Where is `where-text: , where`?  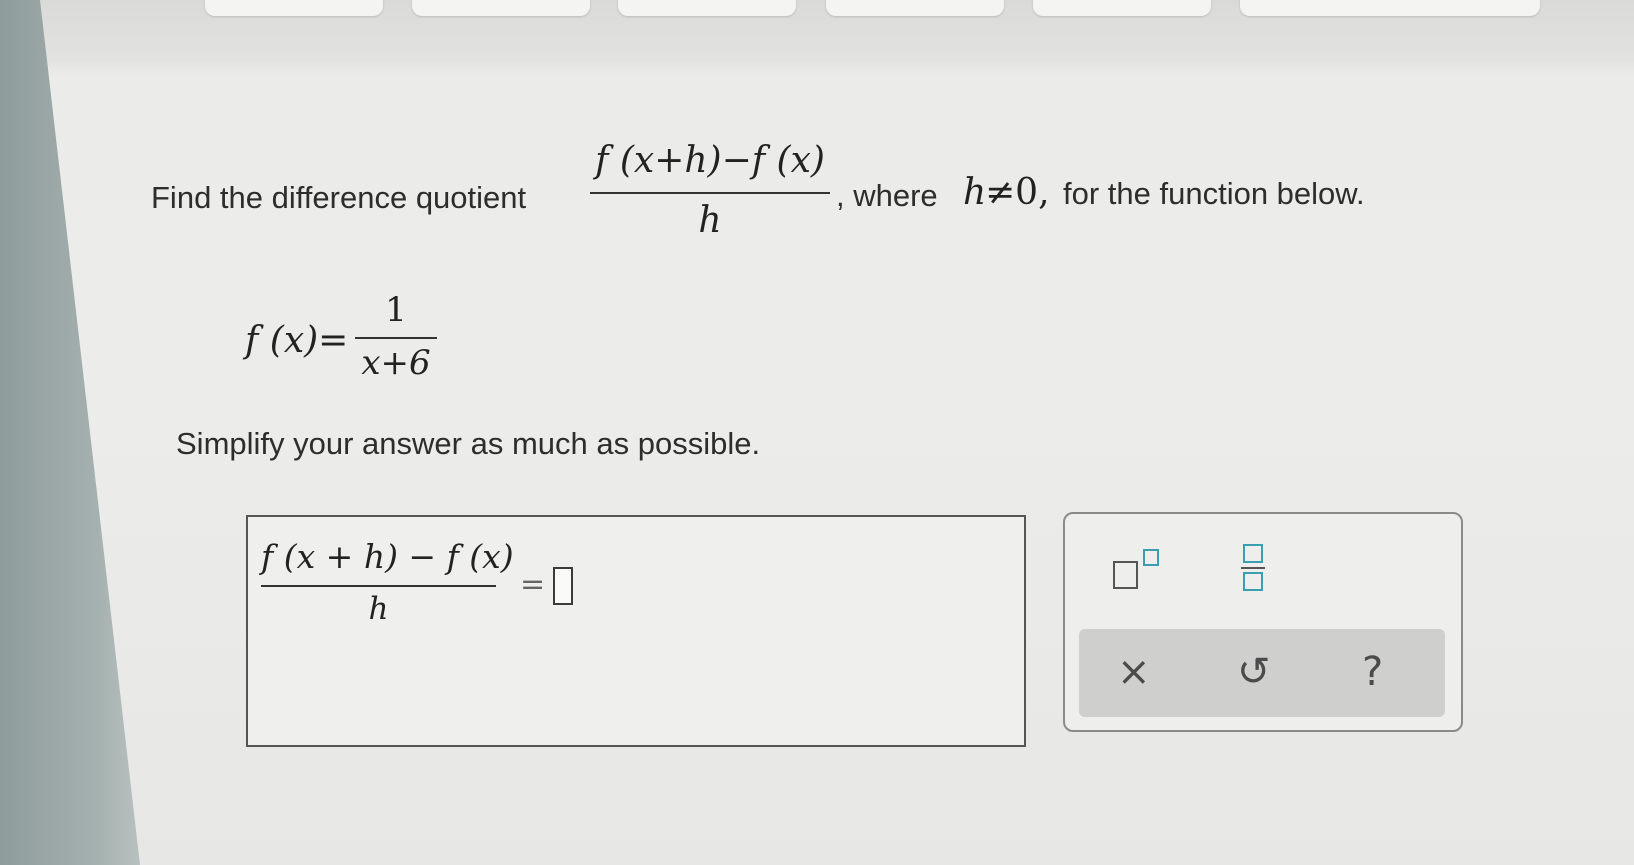 where-text: , where is located at coordinates (887, 195).